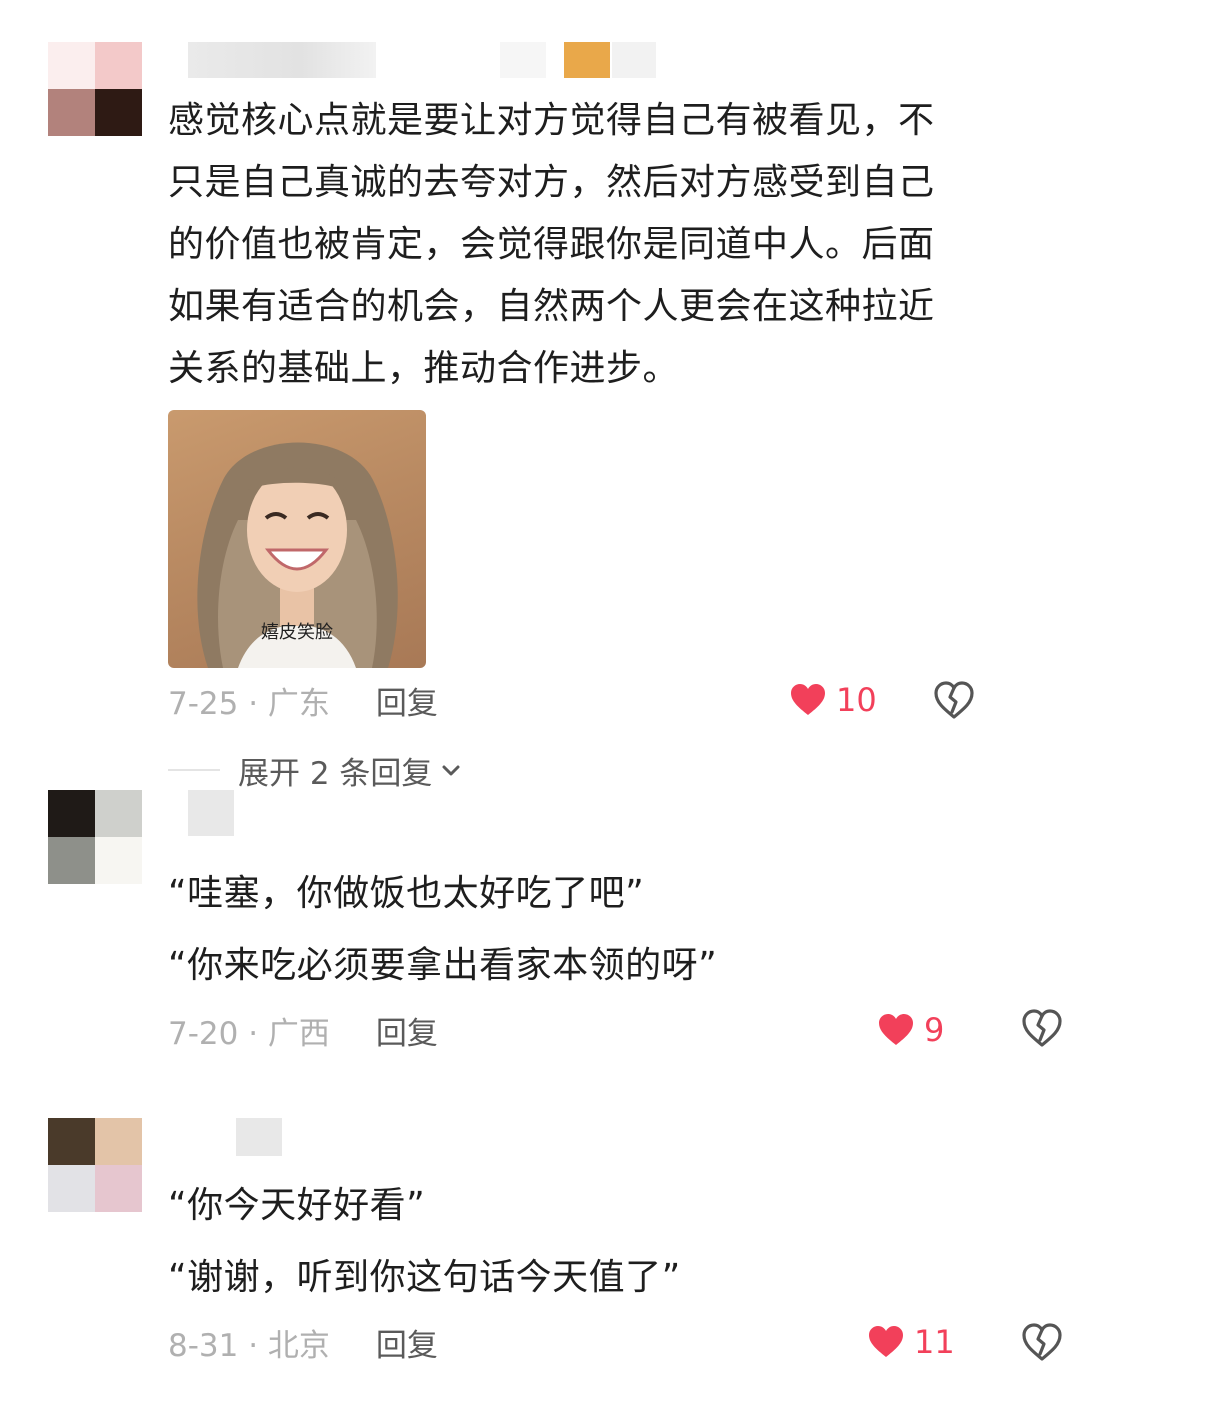 The height and width of the screenshot is (1408, 1220). Describe the element at coordinates (249, 1033) in the screenshot. I see `date-location: 7-20 · 广西` at that location.